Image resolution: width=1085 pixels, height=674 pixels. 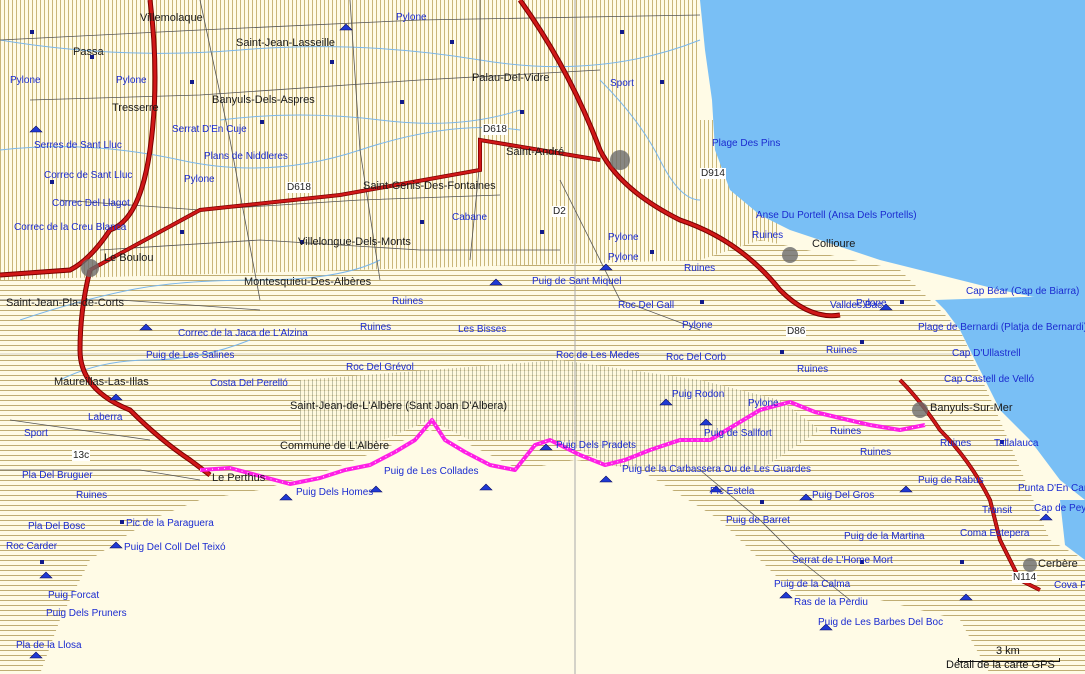 What do you see at coordinates (249, 383) in the screenshot?
I see `poi-costa-perello: Costa Del Perelló` at bounding box center [249, 383].